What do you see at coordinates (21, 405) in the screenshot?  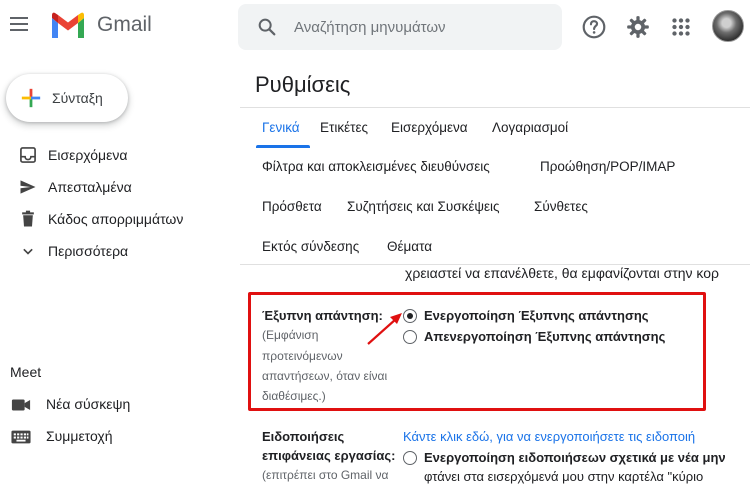 I see `video-icon` at bounding box center [21, 405].